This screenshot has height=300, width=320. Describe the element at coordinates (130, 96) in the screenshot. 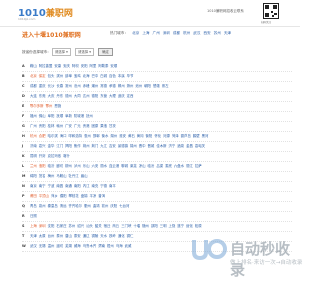

I see `city-link: 定西` at that location.